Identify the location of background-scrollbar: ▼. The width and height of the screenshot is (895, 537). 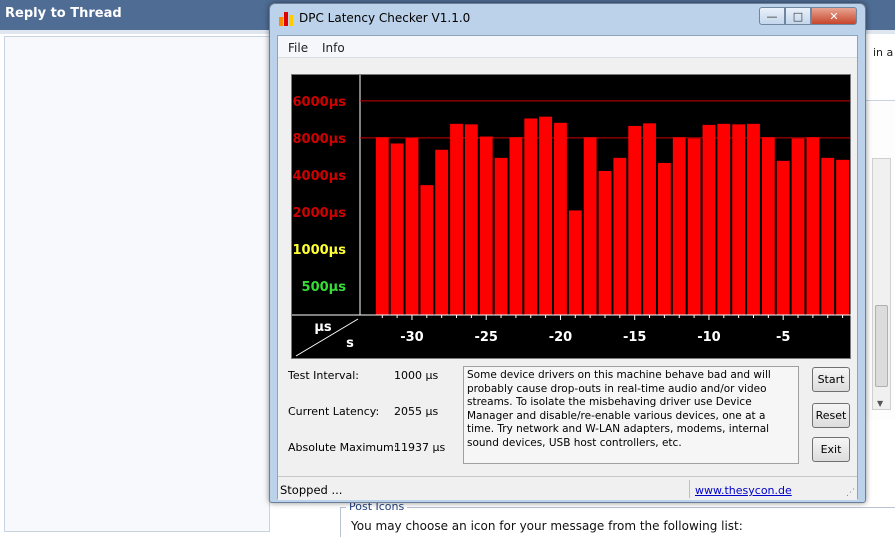
(881, 284).